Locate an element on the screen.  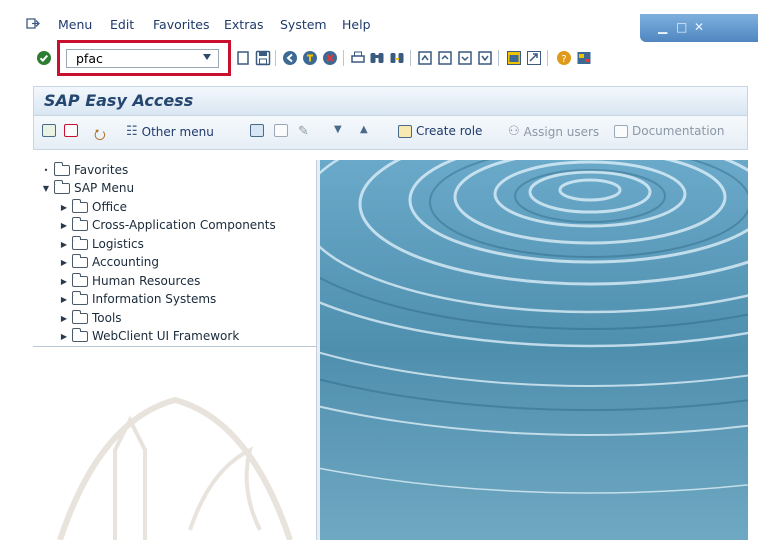
tree-node-label: Accounting is located at coordinates (126, 262).